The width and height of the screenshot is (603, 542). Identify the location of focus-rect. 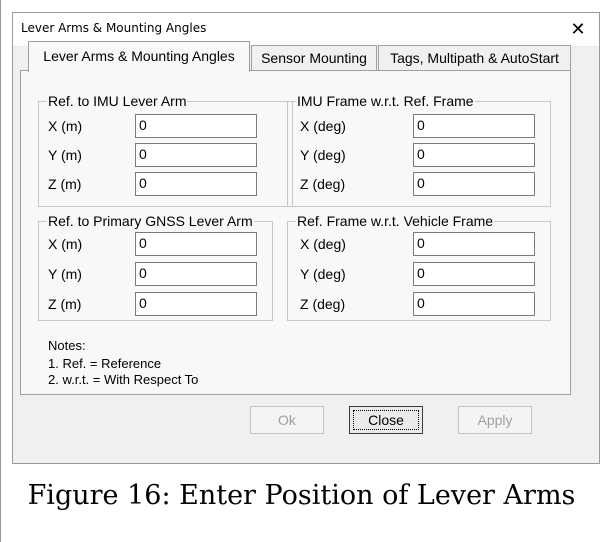
(386, 420).